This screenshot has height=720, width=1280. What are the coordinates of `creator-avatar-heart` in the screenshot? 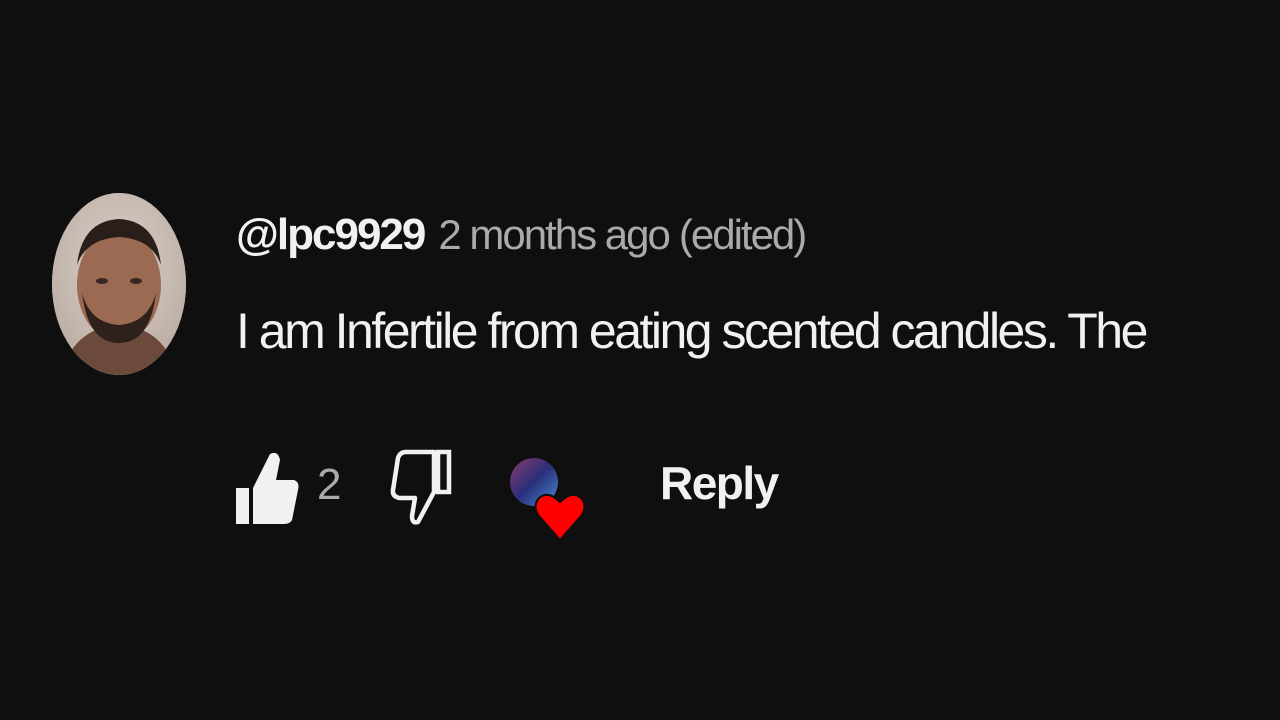 It's located at (548, 500).